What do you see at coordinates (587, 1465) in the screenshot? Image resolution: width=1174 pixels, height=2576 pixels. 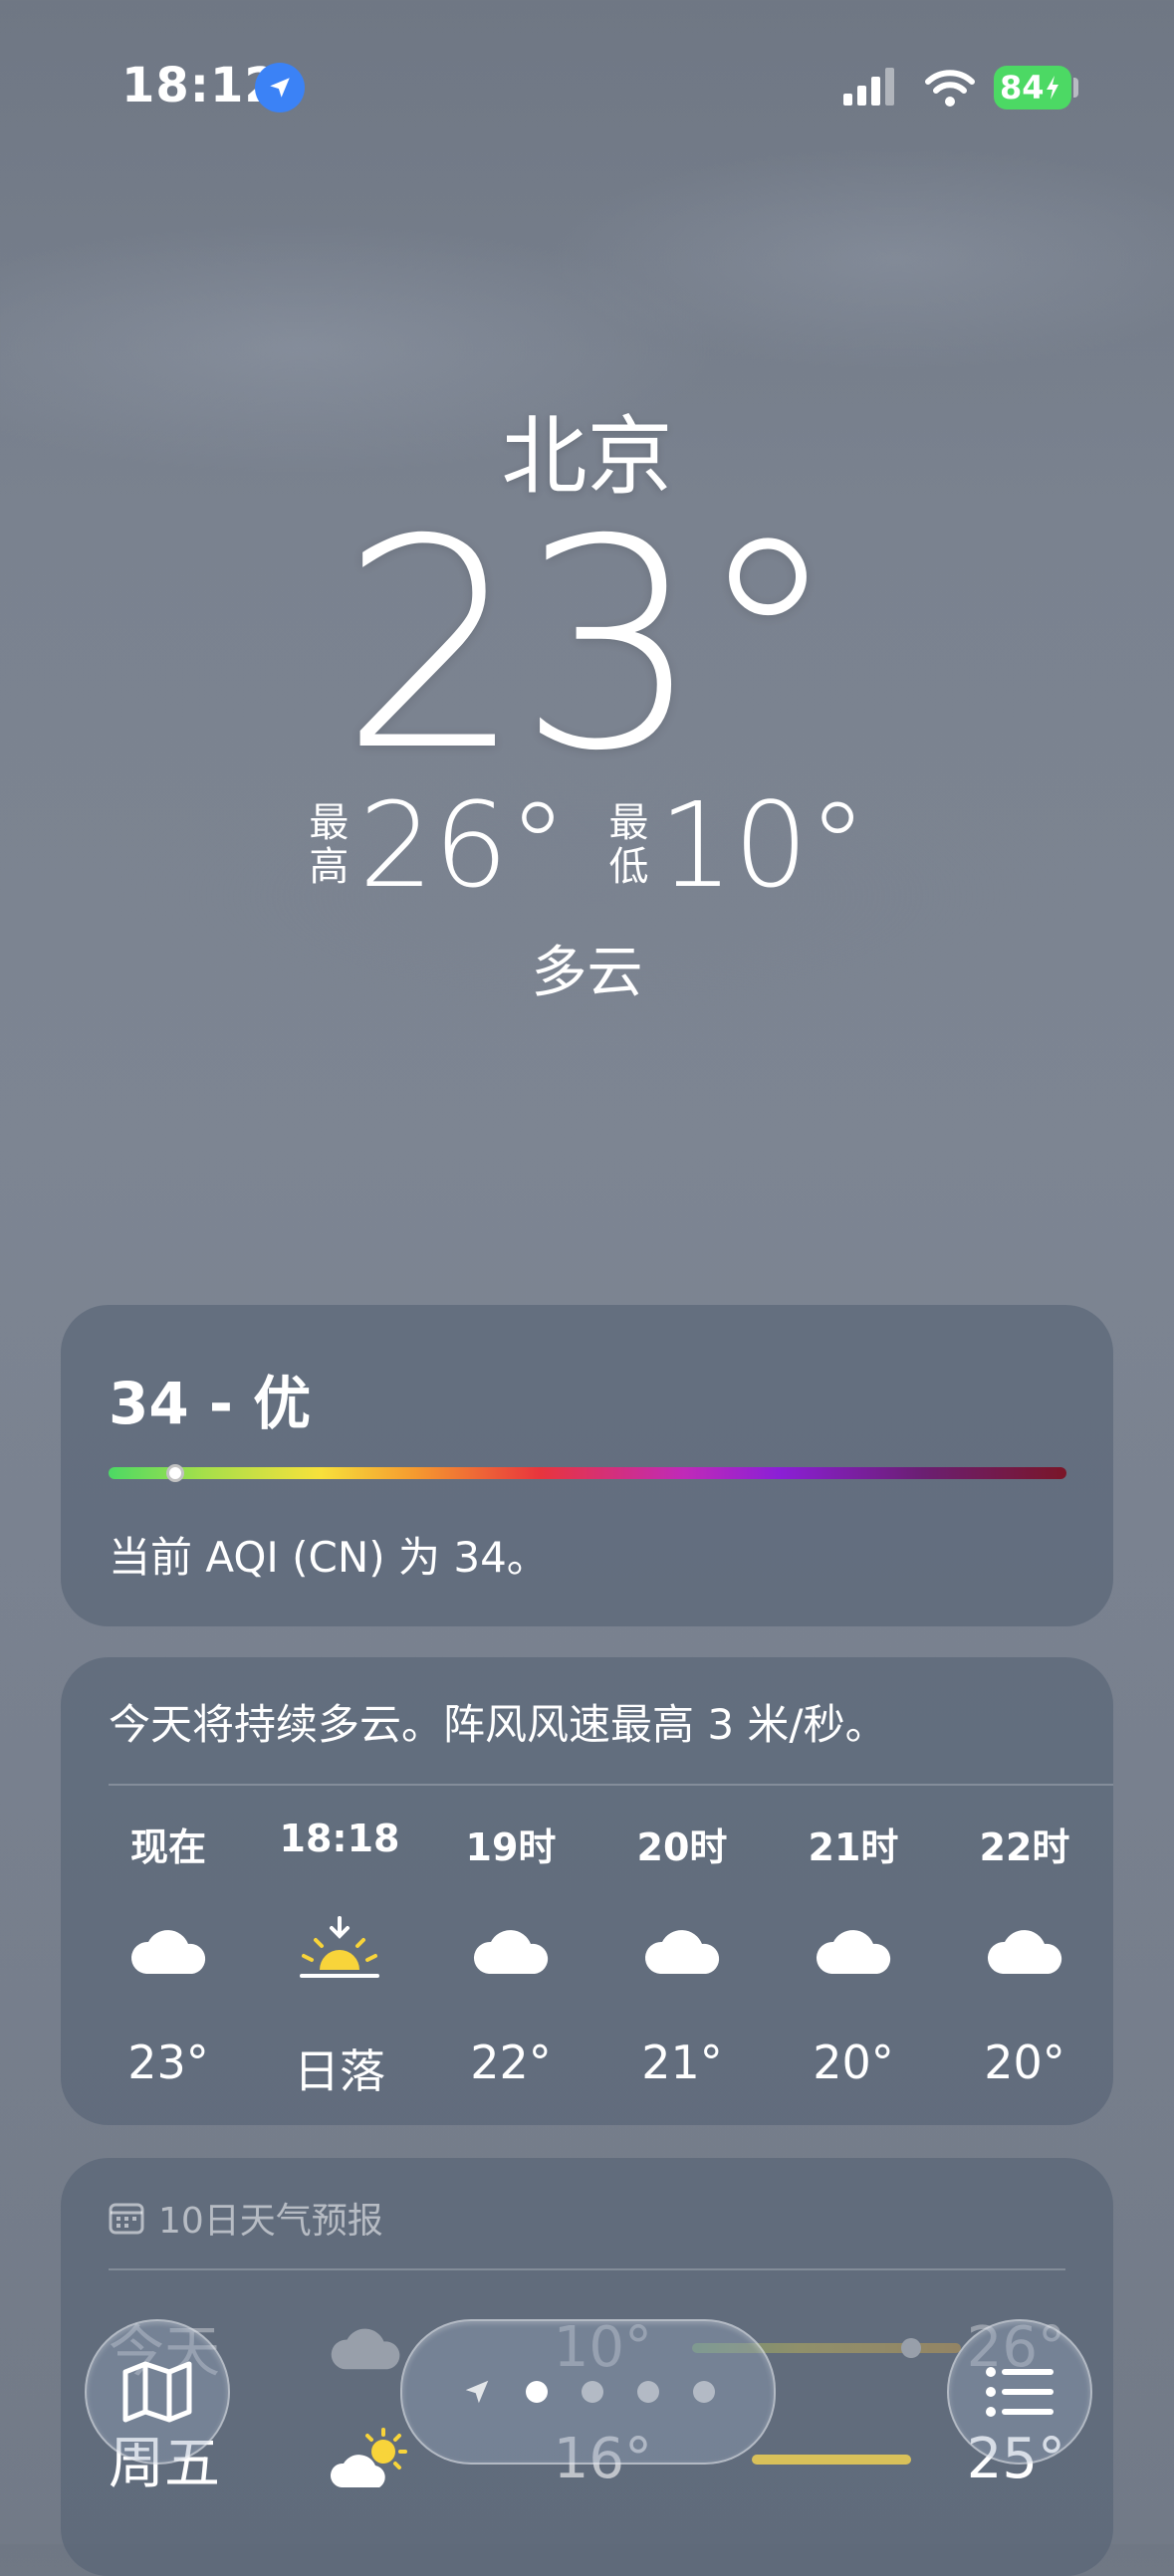 I see `air-quality-card: 34 - 优 当前 AQI (CN) 为 34。` at bounding box center [587, 1465].